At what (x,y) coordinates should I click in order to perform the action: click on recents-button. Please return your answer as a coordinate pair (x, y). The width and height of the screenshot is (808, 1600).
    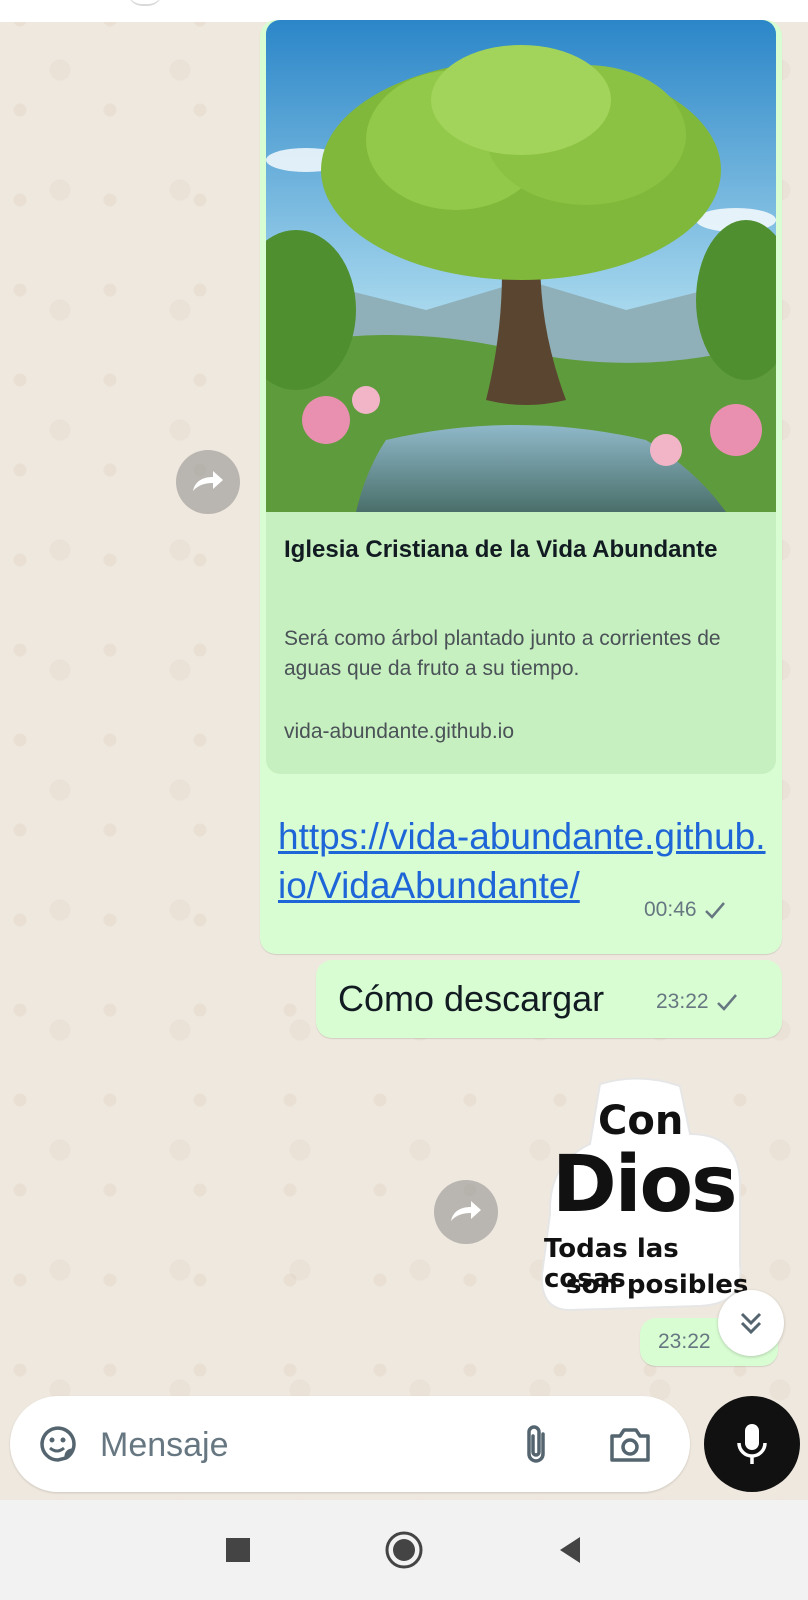
    Looking at the image, I should click on (238, 1550).